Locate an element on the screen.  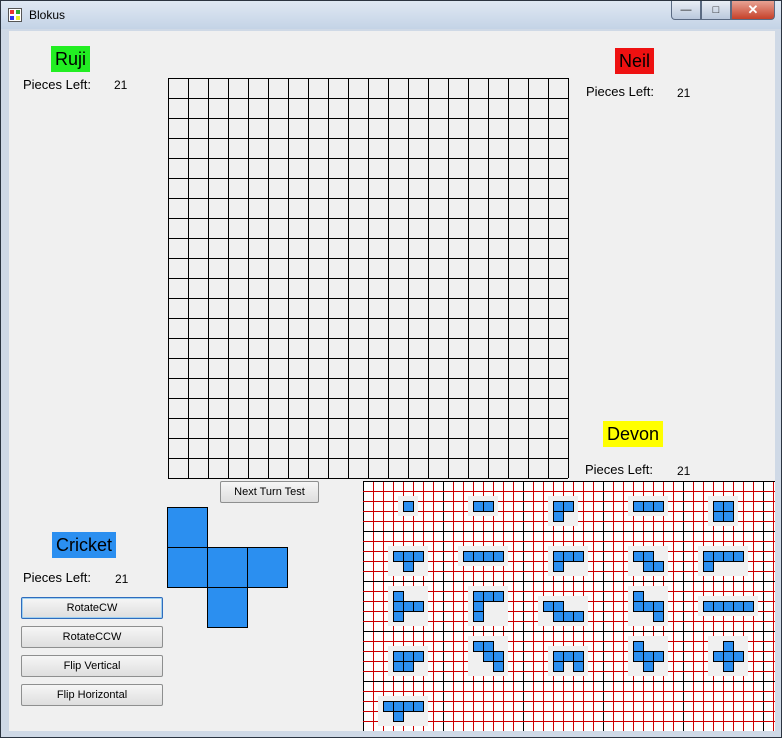
caption-buttons: — □ ✕ is located at coordinates (723, 11).